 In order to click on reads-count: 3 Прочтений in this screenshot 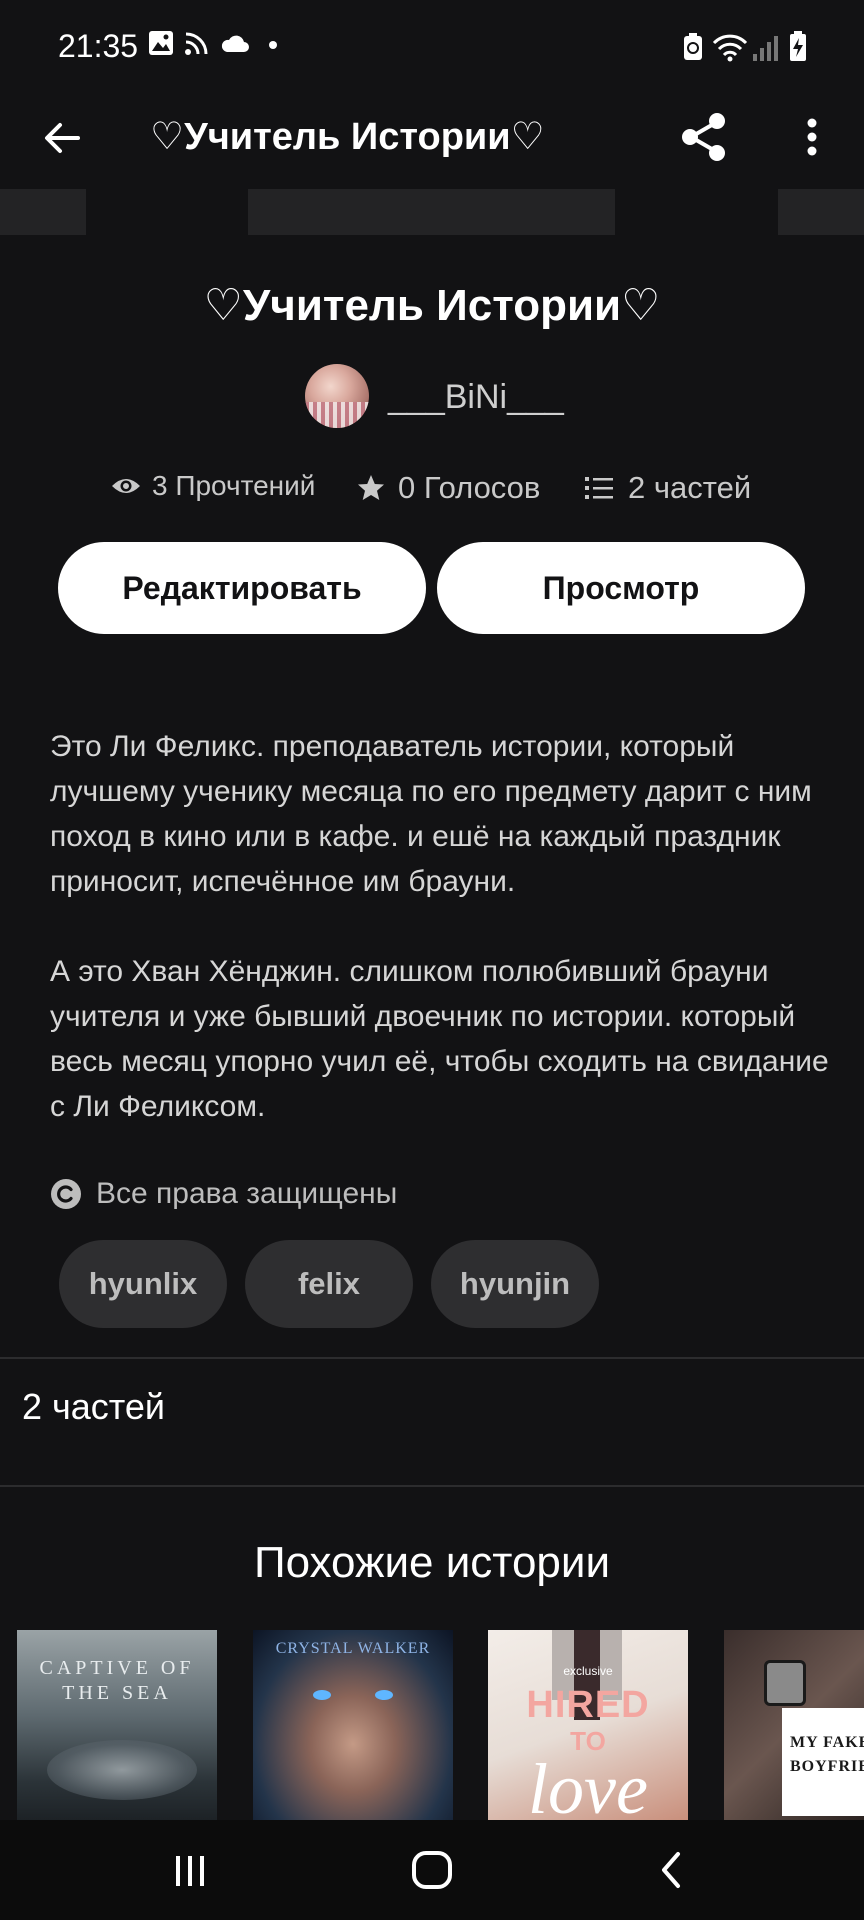, I will do `click(234, 485)`.